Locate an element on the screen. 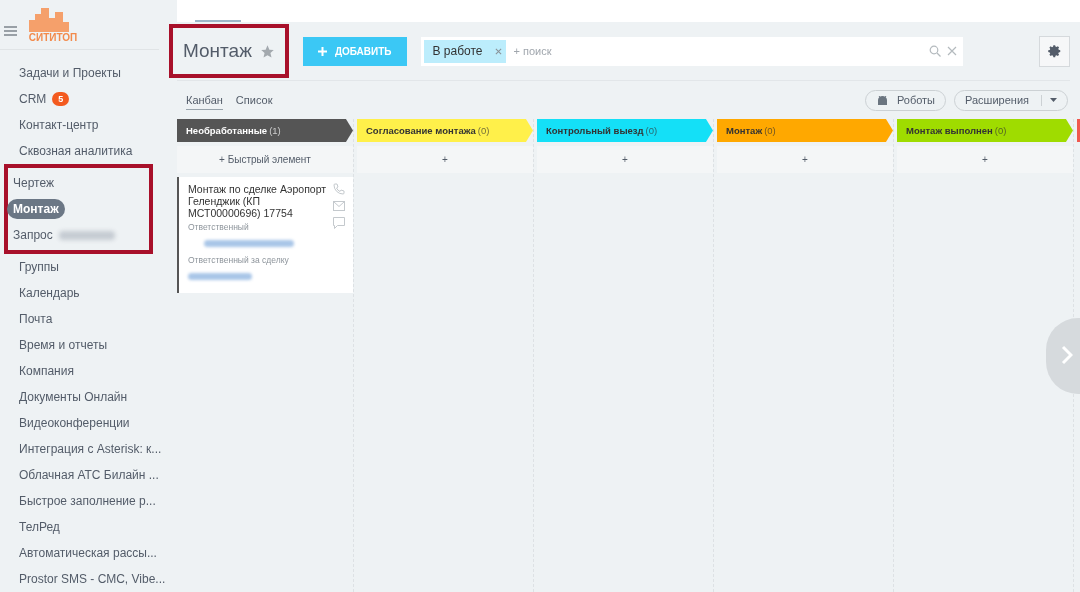 This screenshot has width=1080, height=592. deal-card: Монтаж по сделке Аэропорт Геленджик (КП МСТ00000696) 17754 Ответственный Ответственный за сделку is located at coordinates (265, 235).